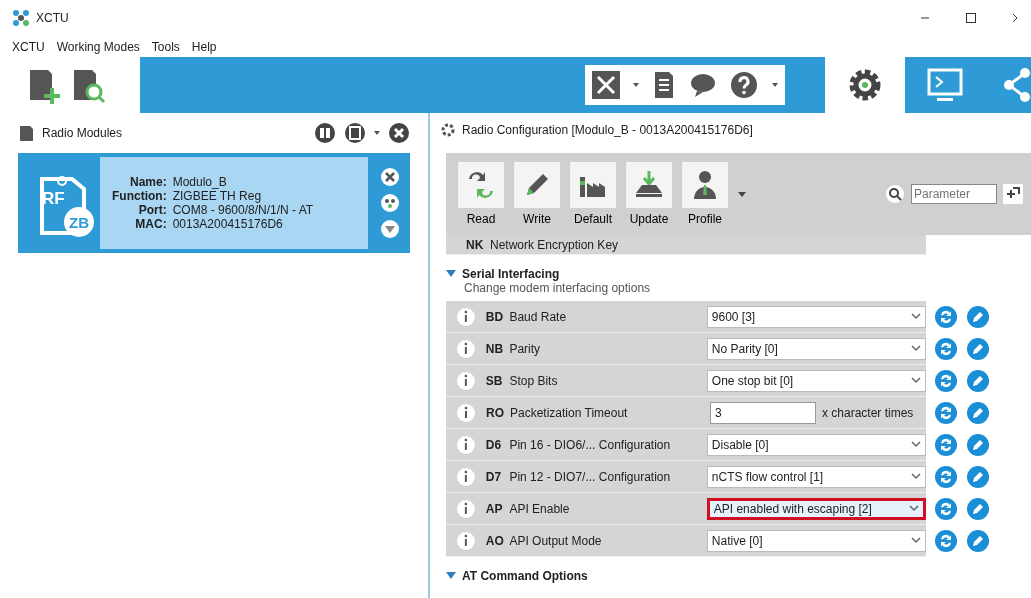  Describe the element at coordinates (605, 85) in the screenshot. I see `tools-icon` at that location.